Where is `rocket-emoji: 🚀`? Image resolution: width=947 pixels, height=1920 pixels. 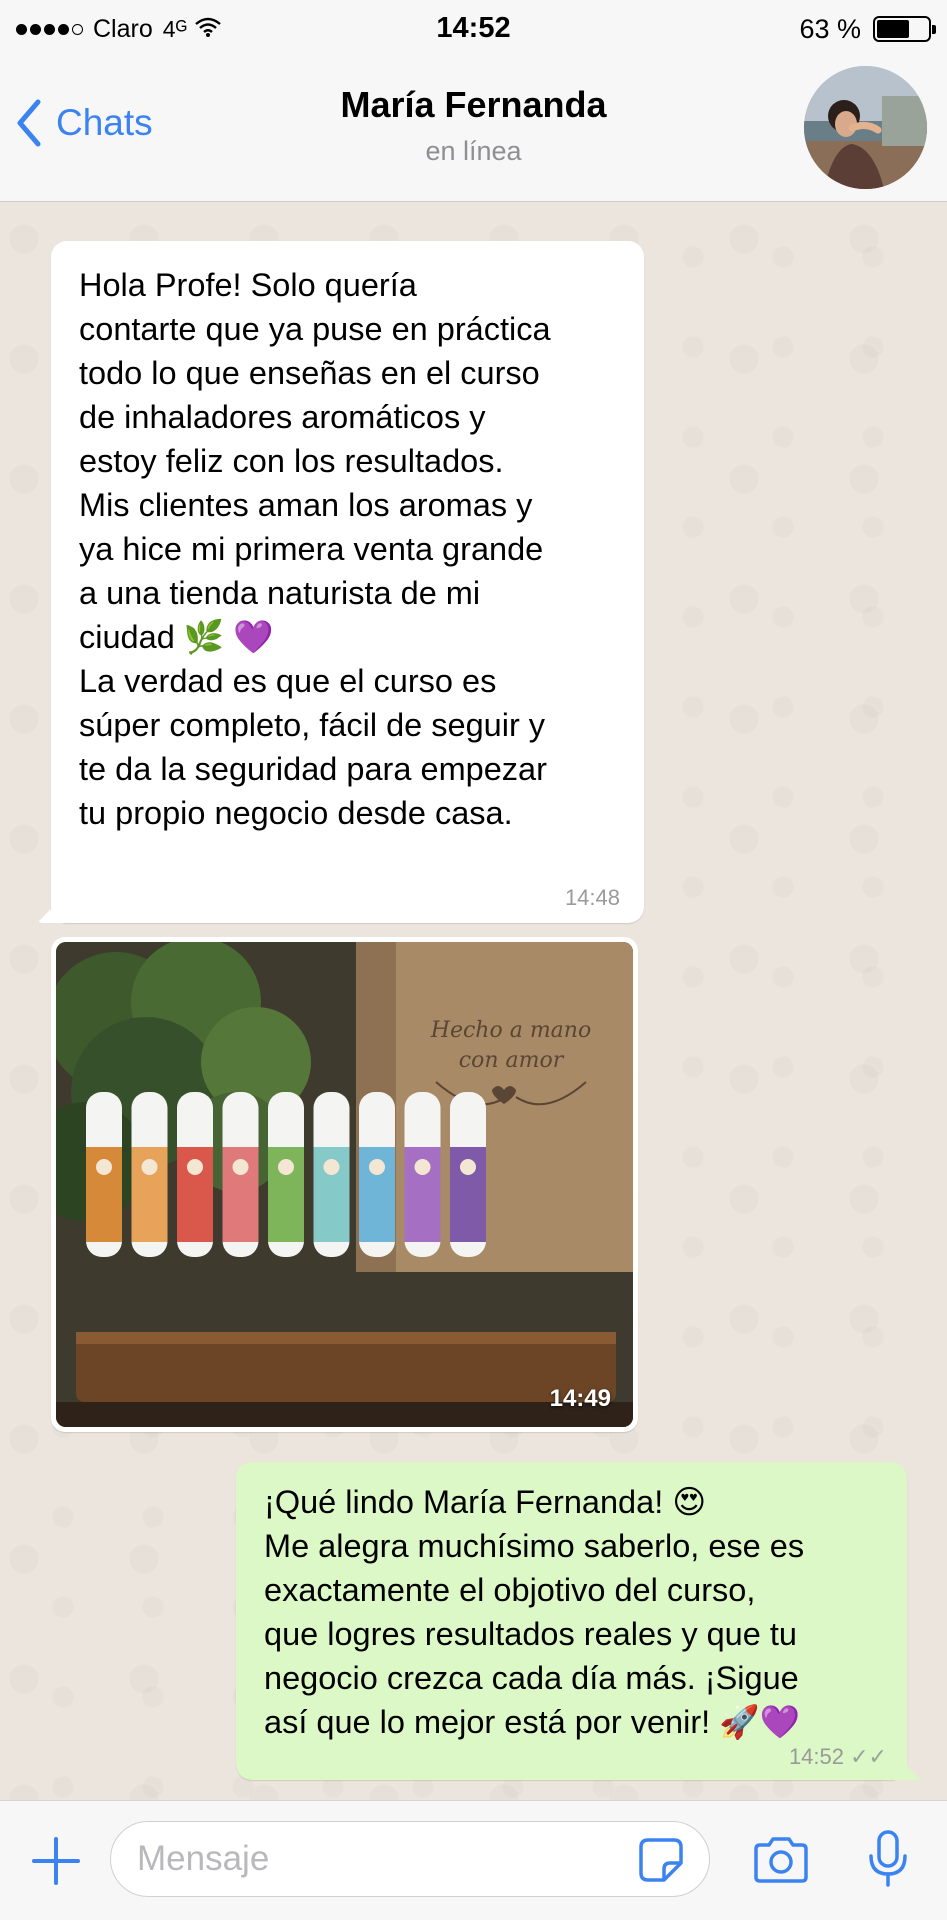 rocket-emoji: 🚀 is located at coordinates (739, 1722).